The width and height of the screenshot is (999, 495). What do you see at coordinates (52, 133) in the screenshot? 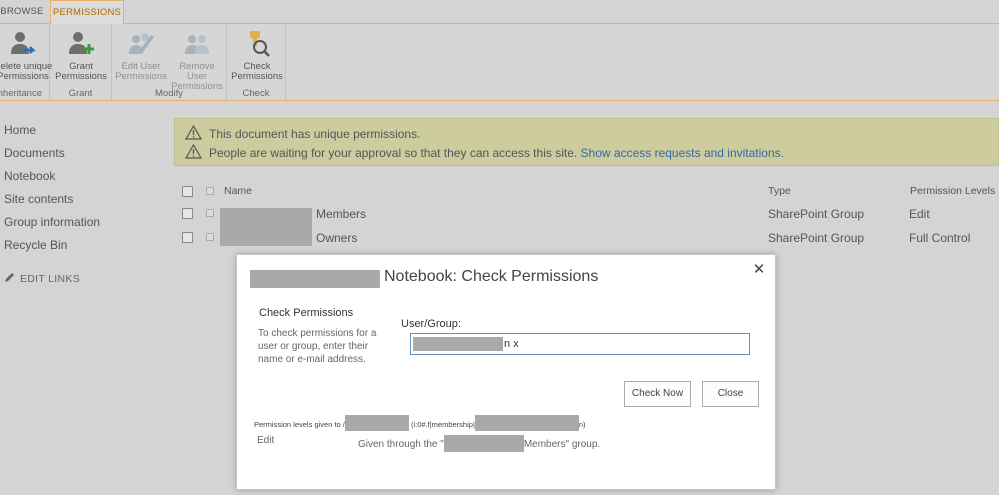
I see `nav-item-home: Home` at bounding box center [52, 133].